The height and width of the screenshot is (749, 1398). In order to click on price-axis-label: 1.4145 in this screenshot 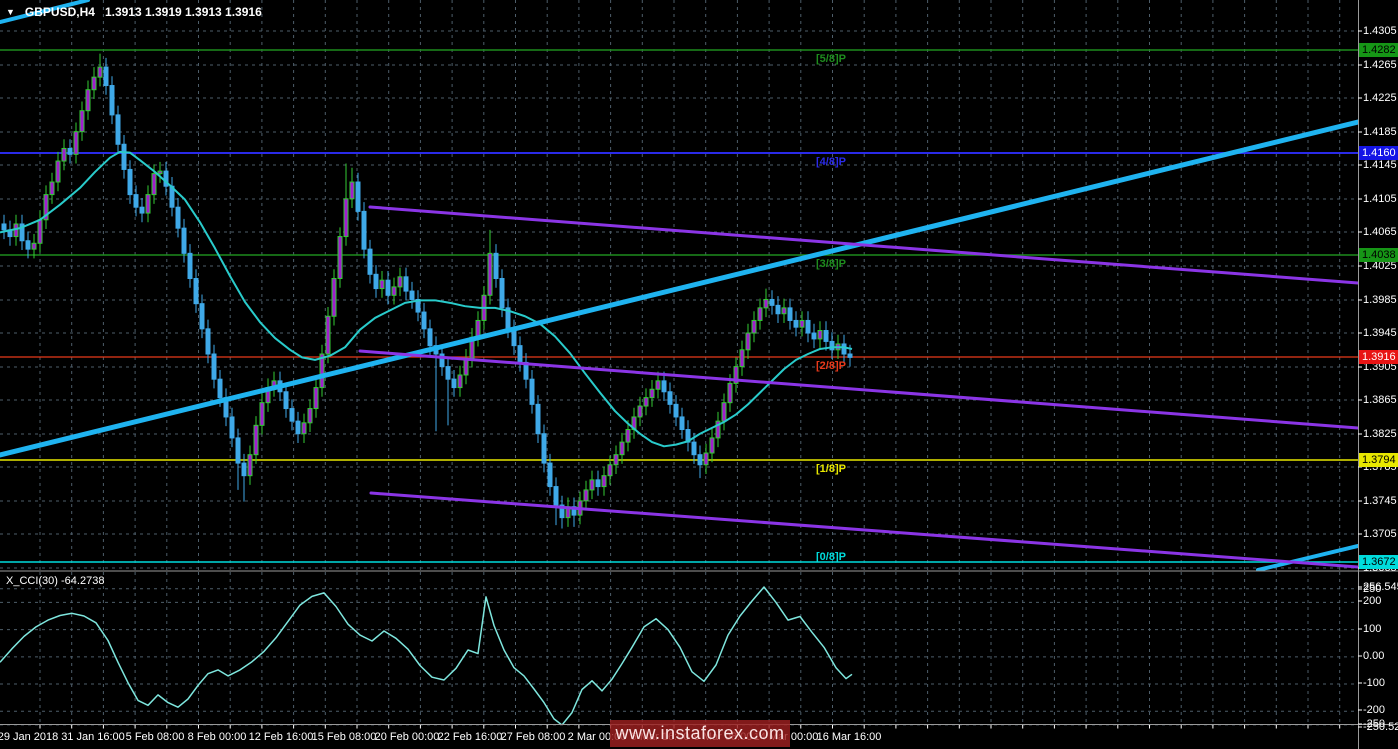, I will do `click(1380, 165)`.